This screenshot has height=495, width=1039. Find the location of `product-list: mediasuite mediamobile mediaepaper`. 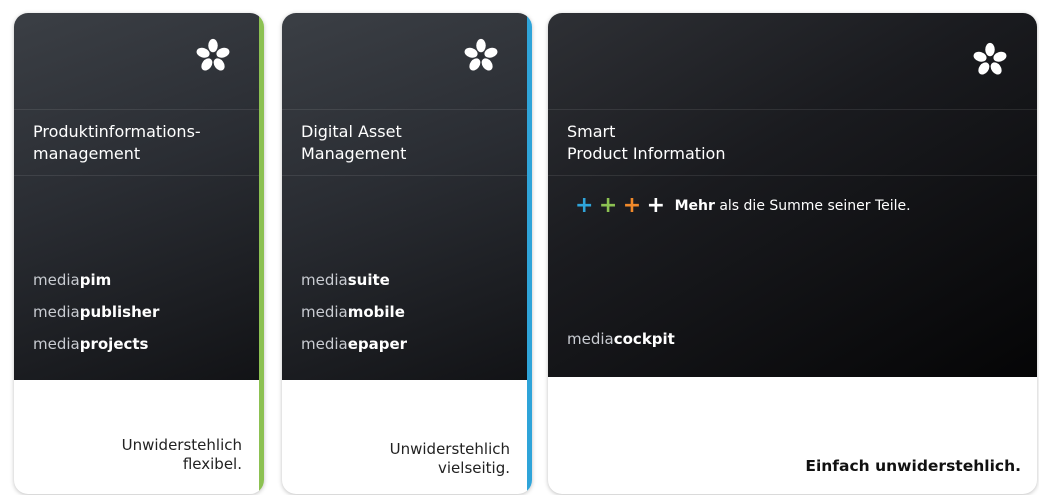

product-list: mediasuite mediamobile mediaepaper is located at coordinates (354, 312).